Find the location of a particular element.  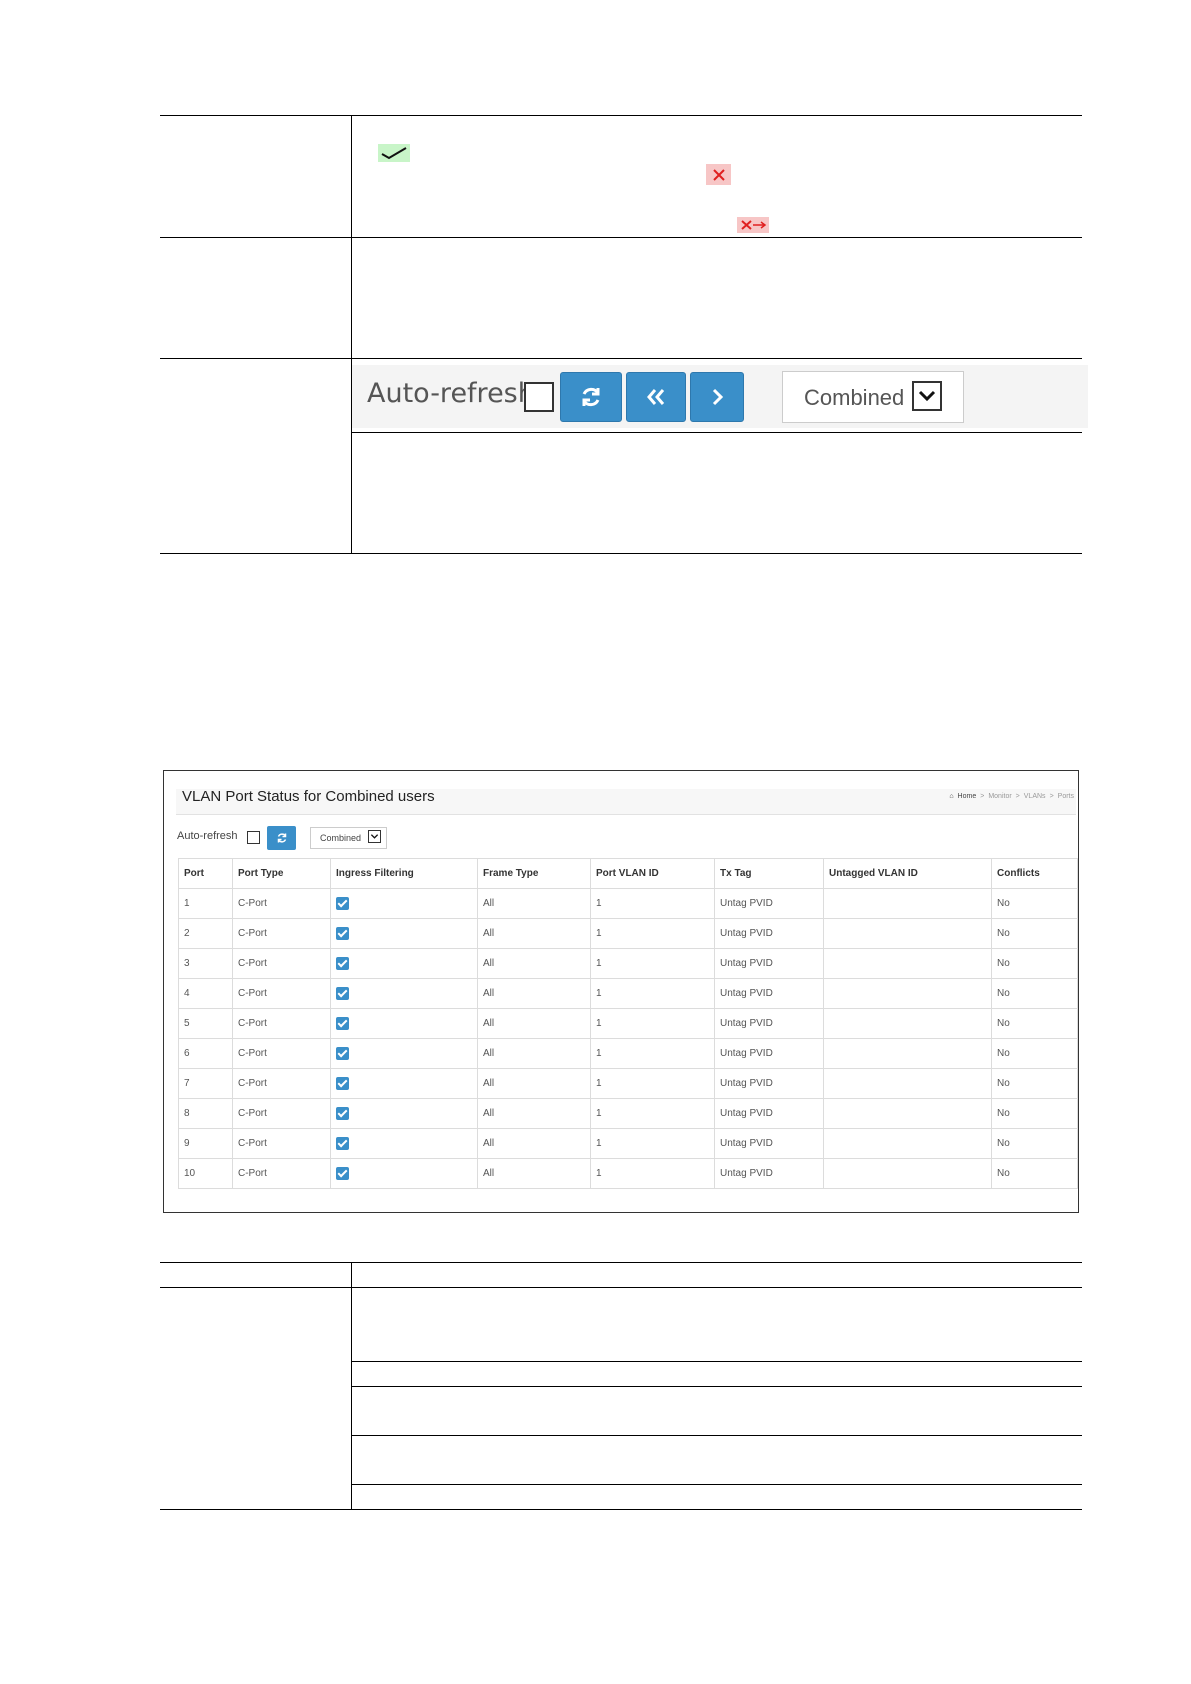

breadcrumb-home: Home is located at coordinates (967, 796).